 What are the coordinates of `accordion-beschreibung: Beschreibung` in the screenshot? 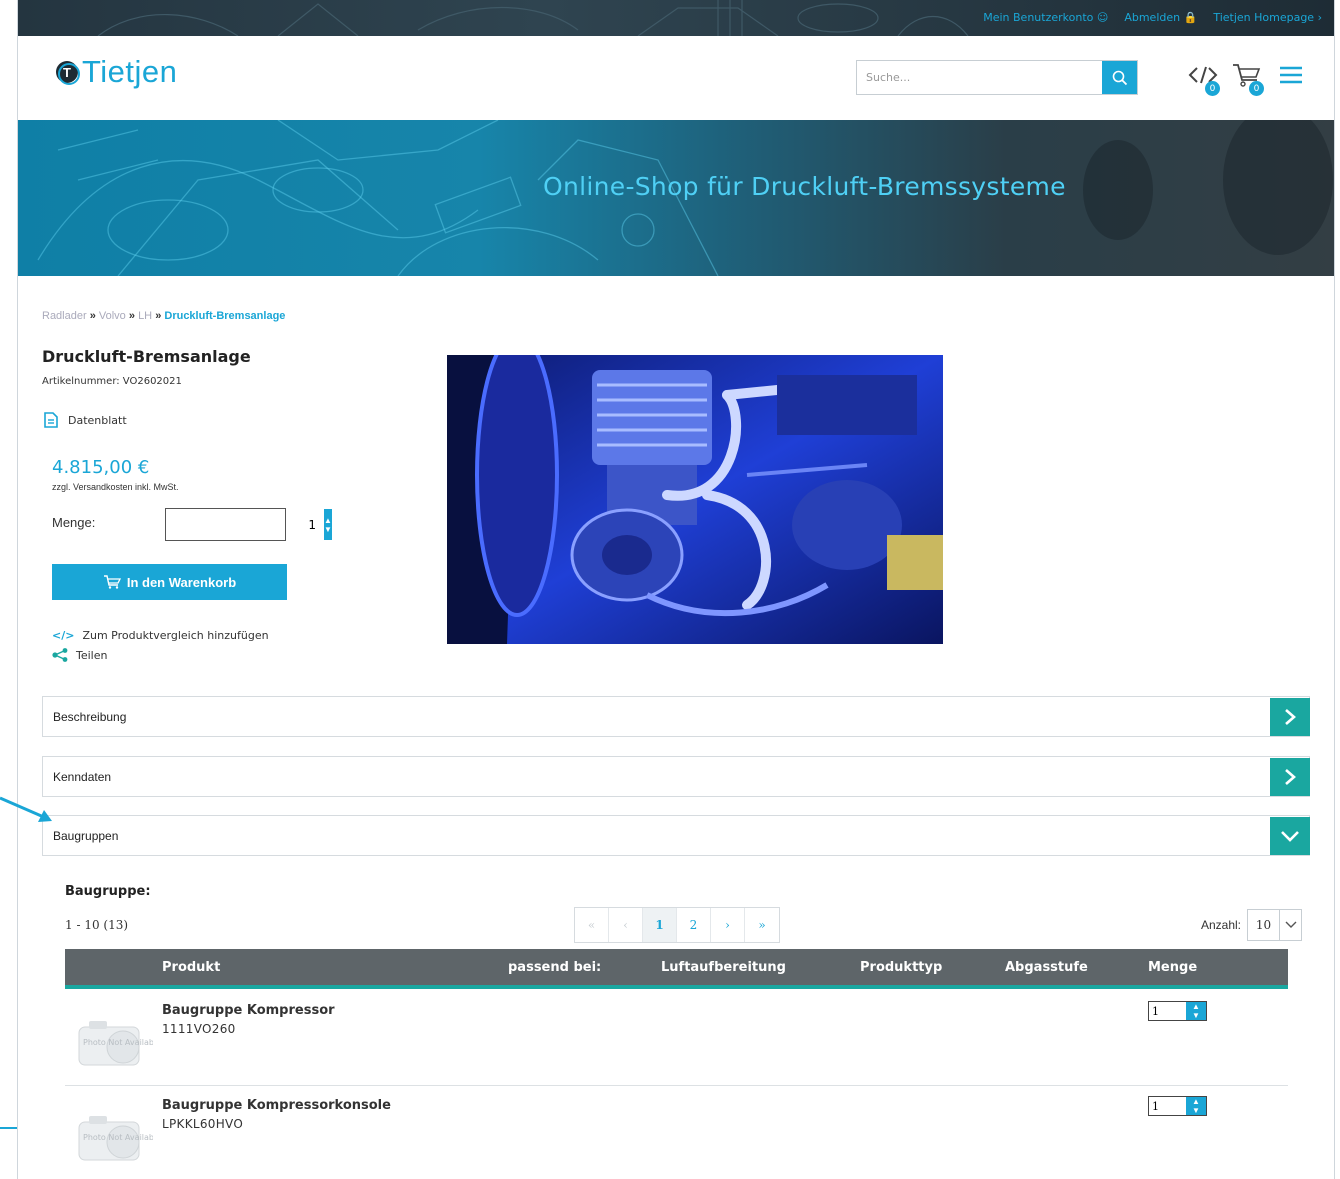 It's located at (676, 716).